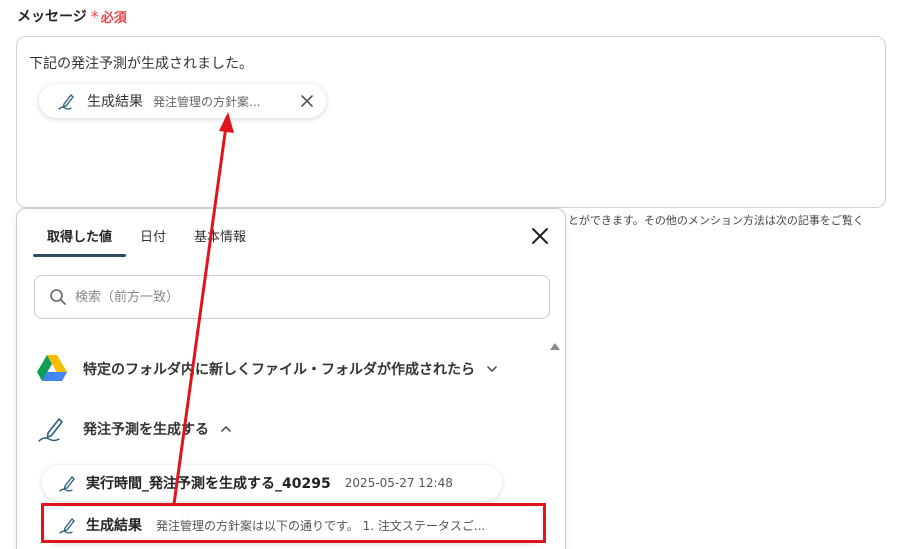 This screenshot has width=897, height=549. What do you see at coordinates (52, 368) in the screenshot?
I see `google-drive-icon` at bounding box center [52, 368].